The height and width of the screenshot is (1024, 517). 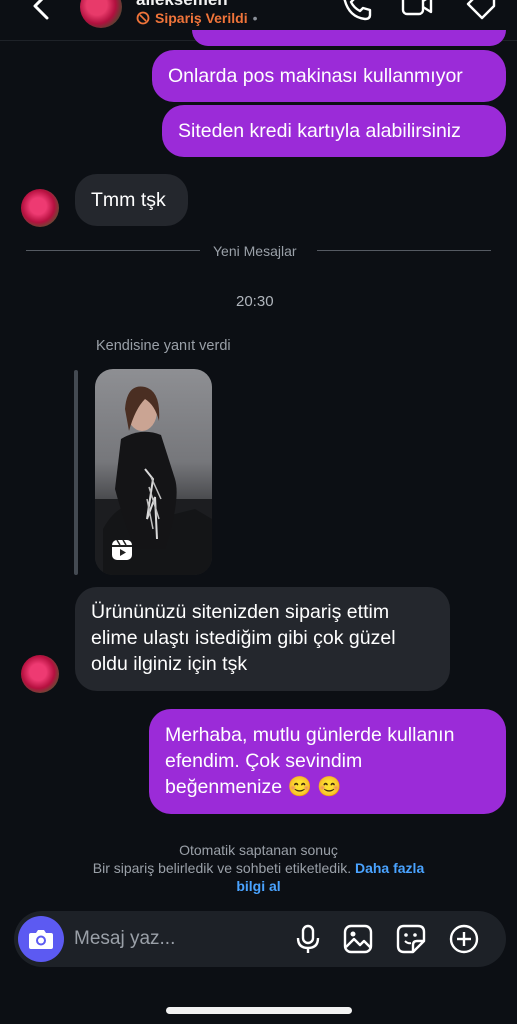 I want to click on video-icon, so click(x=417, y=11).